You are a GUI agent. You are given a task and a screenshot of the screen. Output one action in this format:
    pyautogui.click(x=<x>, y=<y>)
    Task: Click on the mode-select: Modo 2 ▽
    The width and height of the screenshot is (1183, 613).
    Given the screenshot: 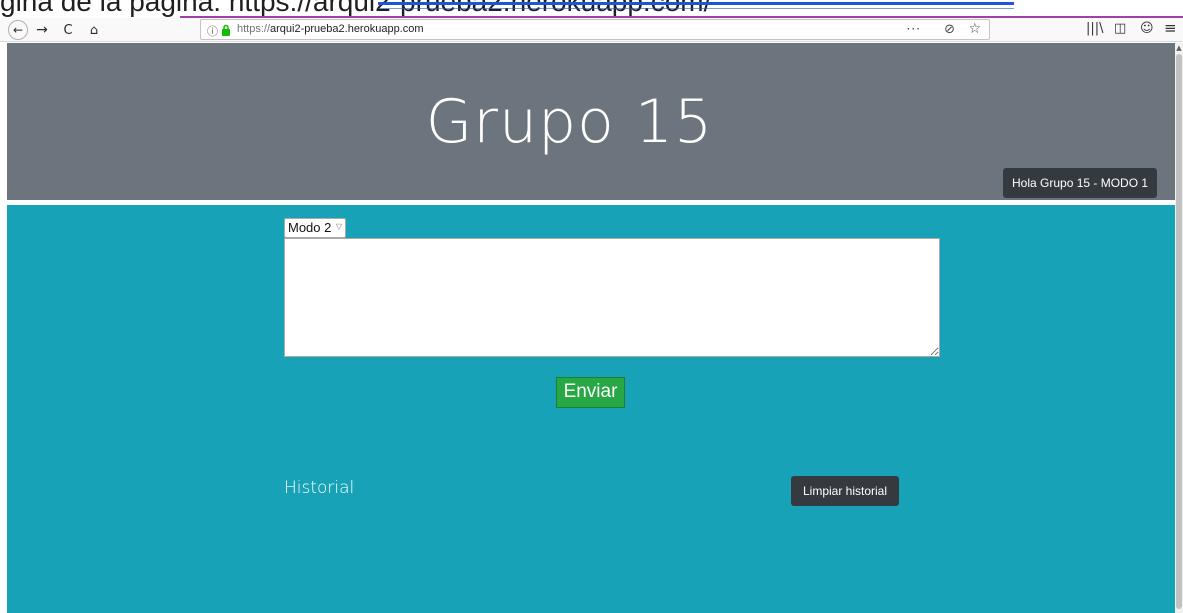 What is the action you would take?
    pyautogui.click(x=315, y=228)
    